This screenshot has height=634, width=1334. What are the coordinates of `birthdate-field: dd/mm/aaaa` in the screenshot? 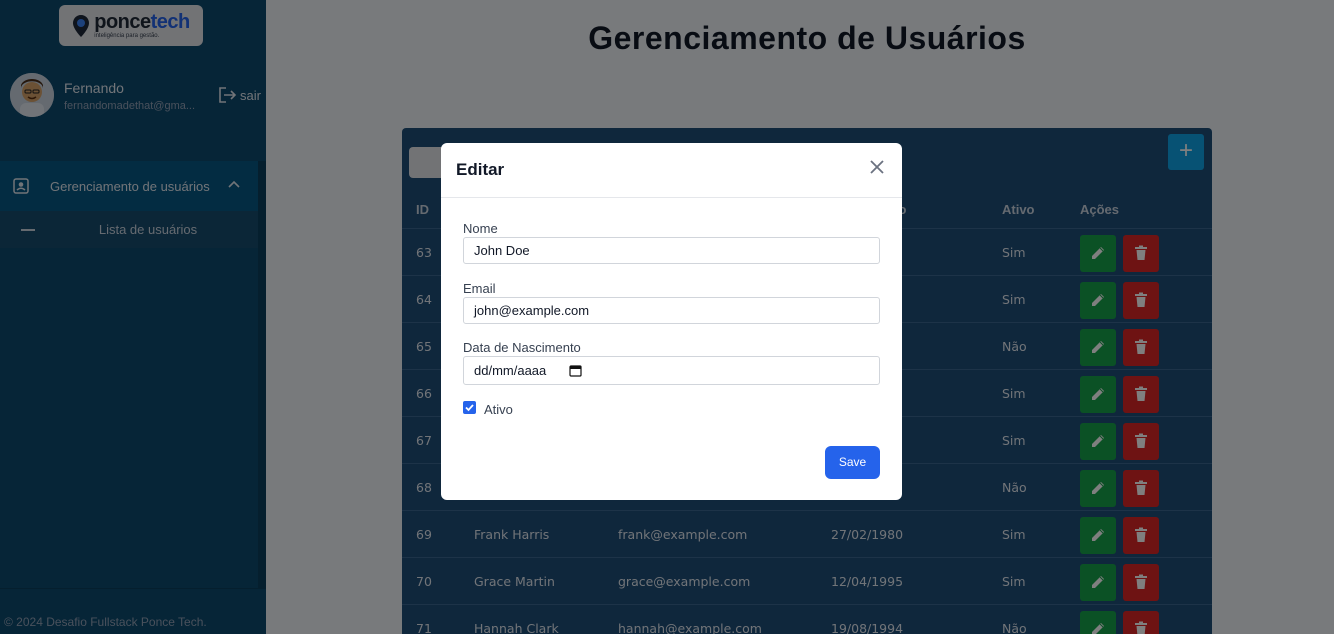 It's located at (671, 370).